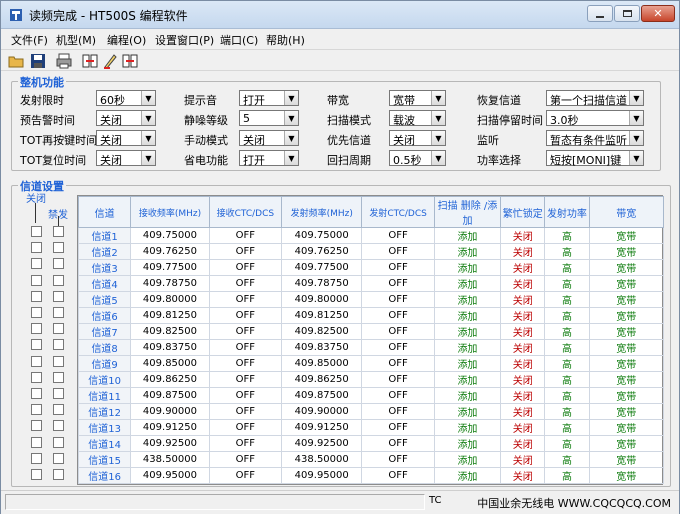 The image size is (680, 514). I want to click on cell-rx-freq: 409.81250, so click(170, 315).